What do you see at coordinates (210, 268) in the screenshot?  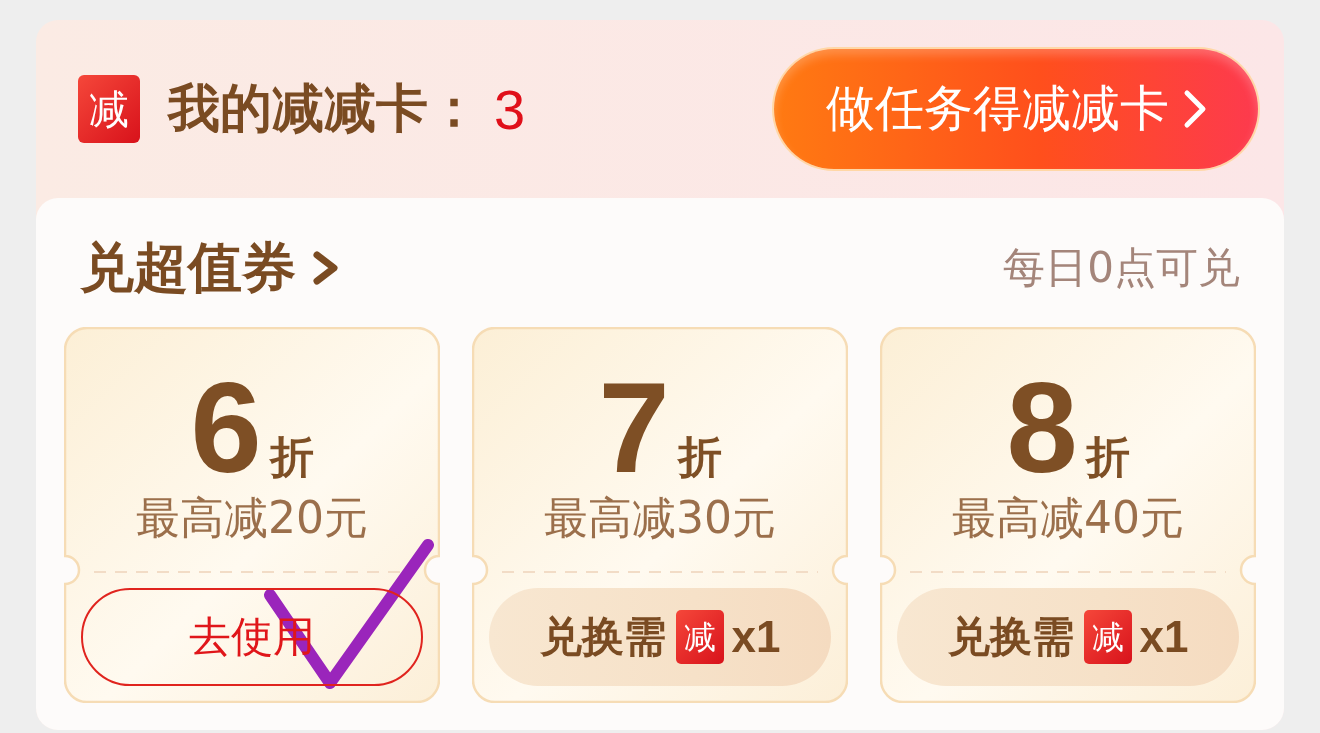 I see `exchange-coupons-link: 兑超值券` at bounding box center [210, 268].